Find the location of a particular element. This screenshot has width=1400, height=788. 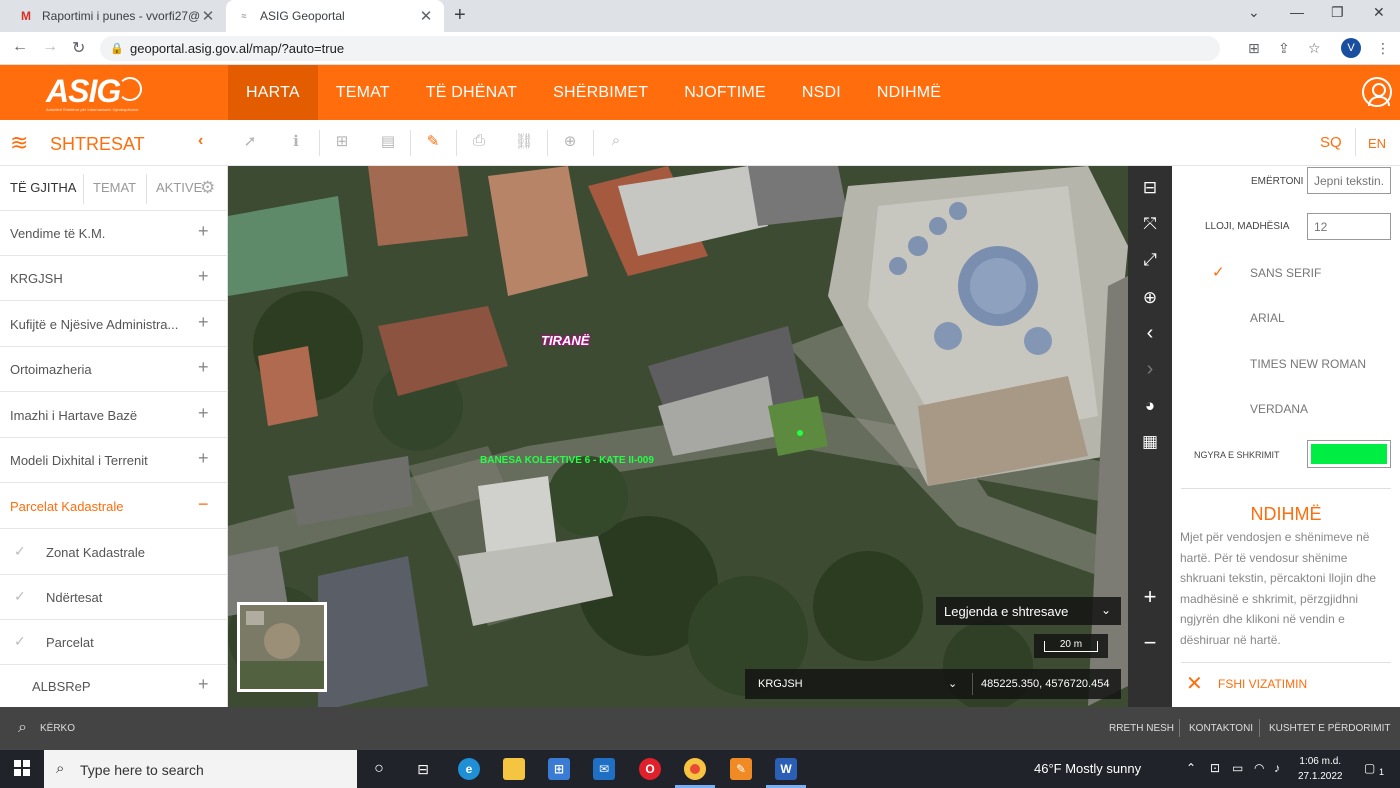

footer-link-terms: KUSHTET E PËRDORIMIT is located at coordinates (1330, 728).